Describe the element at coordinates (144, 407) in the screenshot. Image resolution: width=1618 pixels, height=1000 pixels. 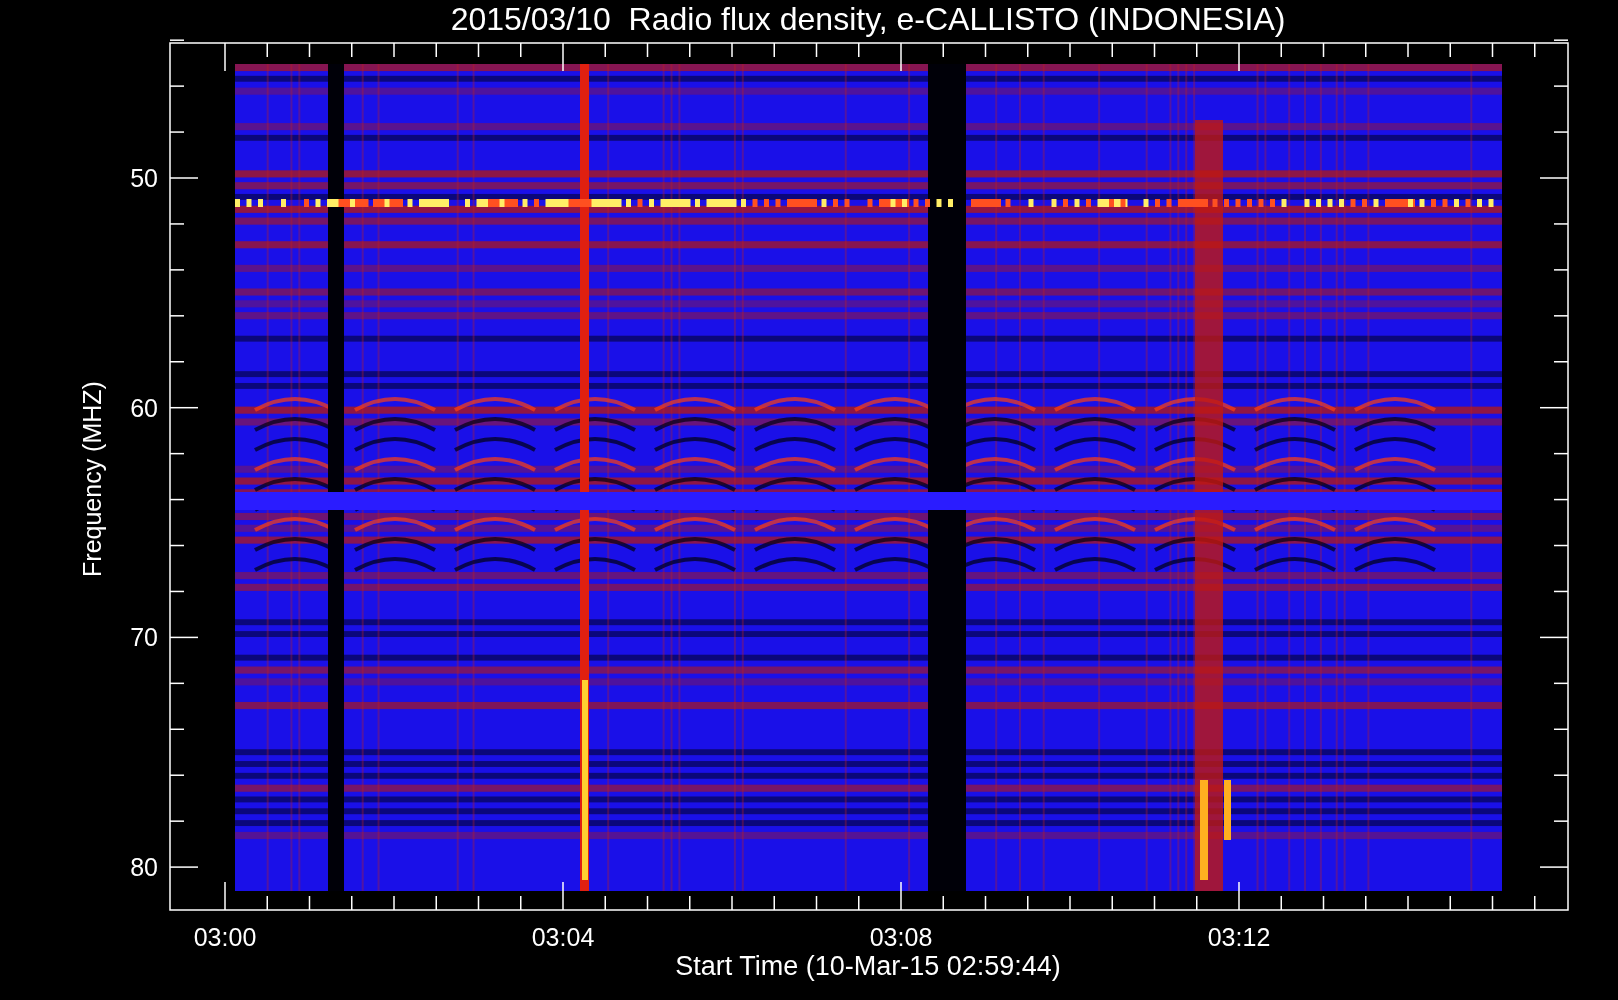
I see `y-tick-label: 60` at that location.